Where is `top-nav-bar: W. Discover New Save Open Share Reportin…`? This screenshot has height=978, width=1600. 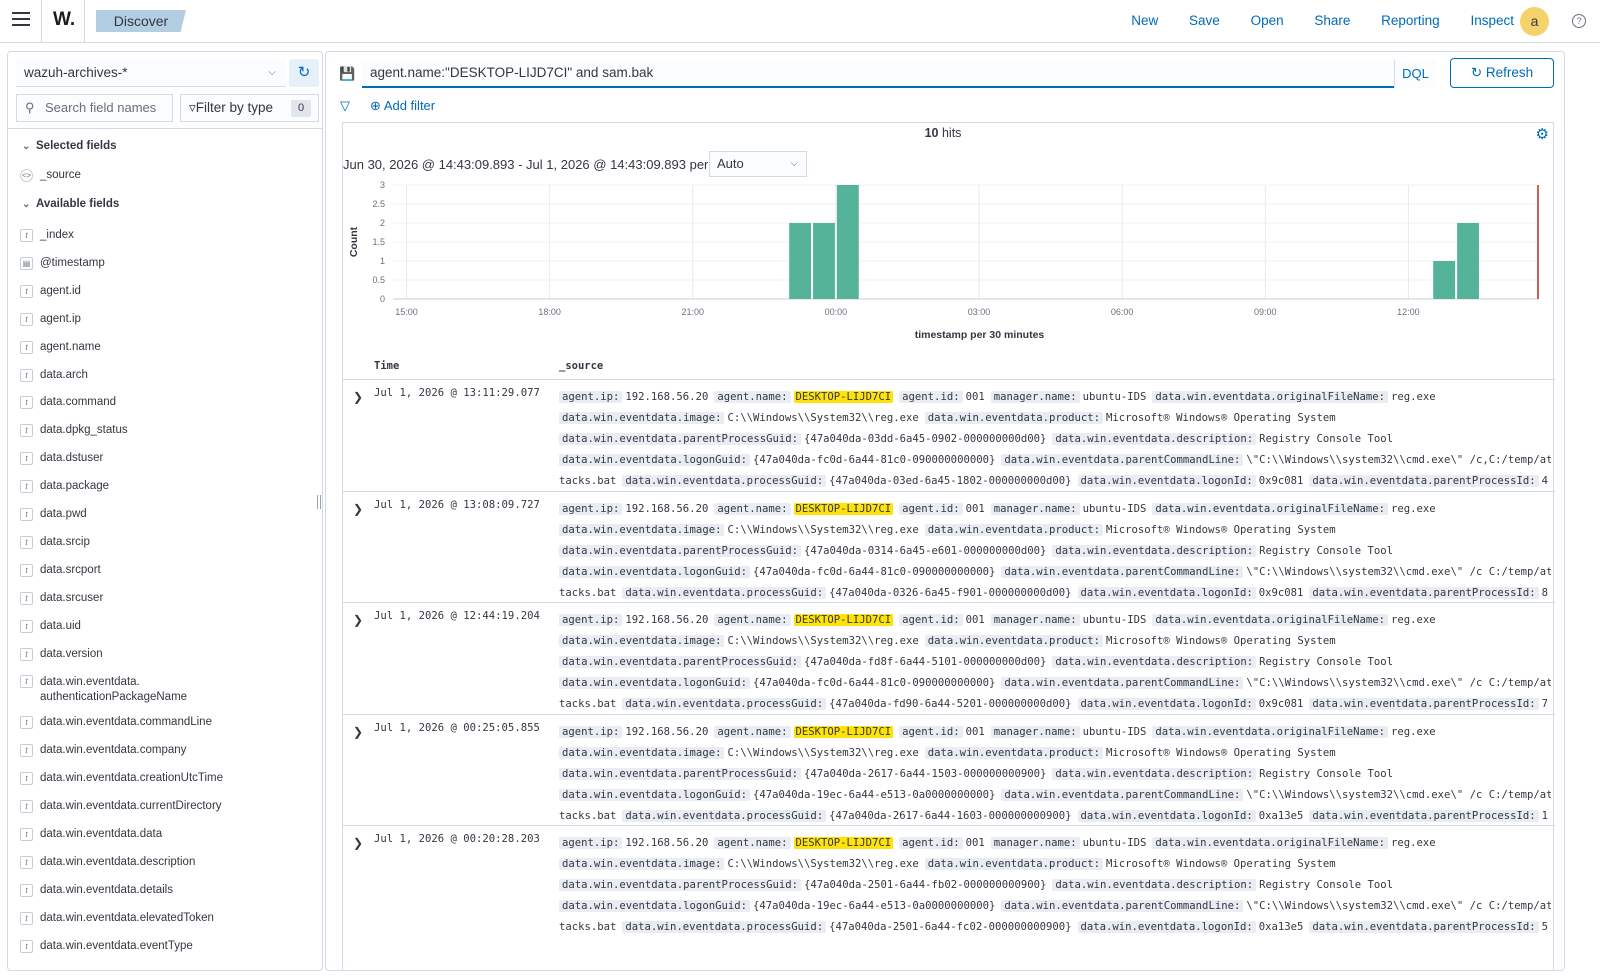
top-nav-bar: W. Discover New Save Open Share Reportin… is located at coordinates (800, 21).